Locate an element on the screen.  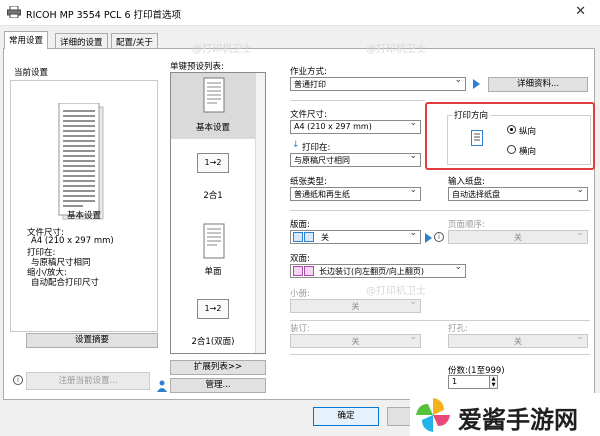
expand-list-button: 扩展列表>> is located at coordinates (218, 367).